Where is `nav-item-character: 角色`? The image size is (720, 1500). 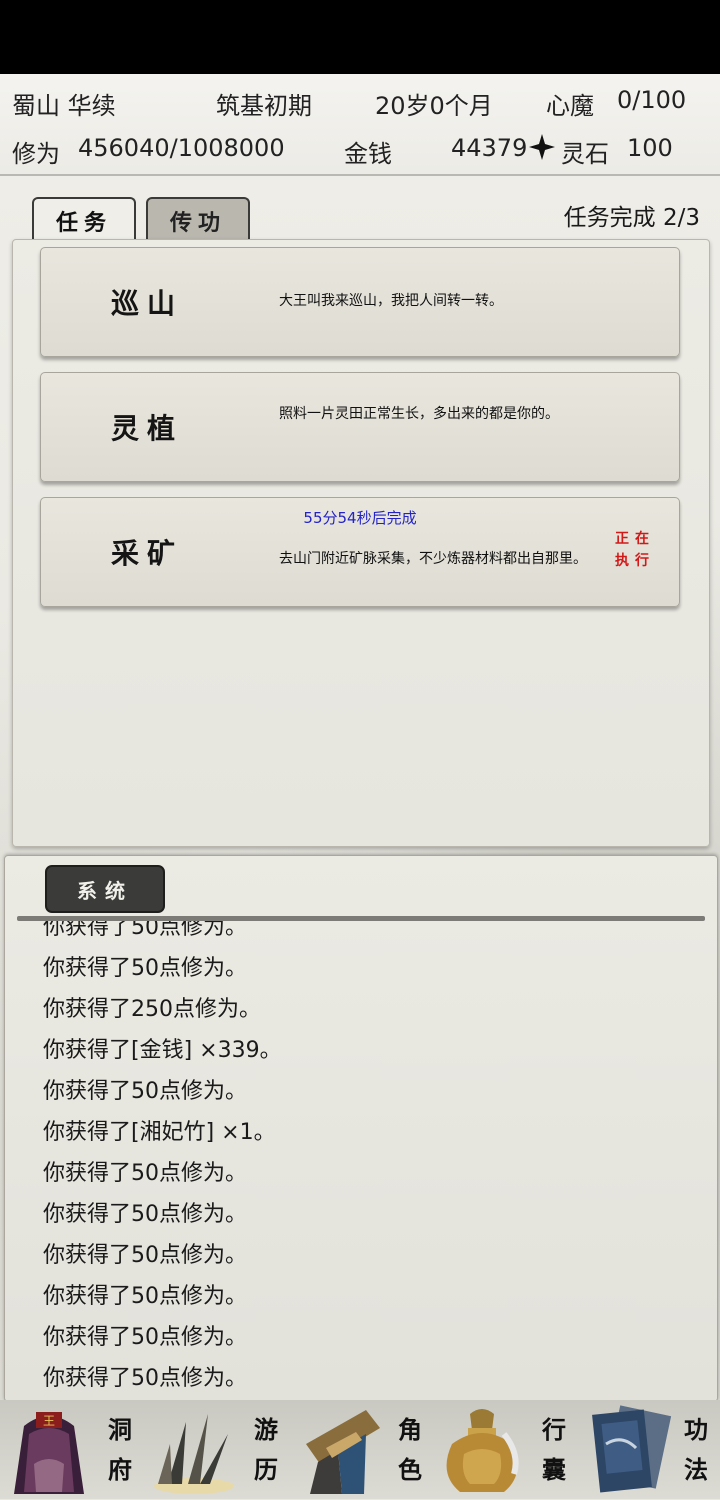 nav-item-character: 角色 is located at coordinates (360, 1449).